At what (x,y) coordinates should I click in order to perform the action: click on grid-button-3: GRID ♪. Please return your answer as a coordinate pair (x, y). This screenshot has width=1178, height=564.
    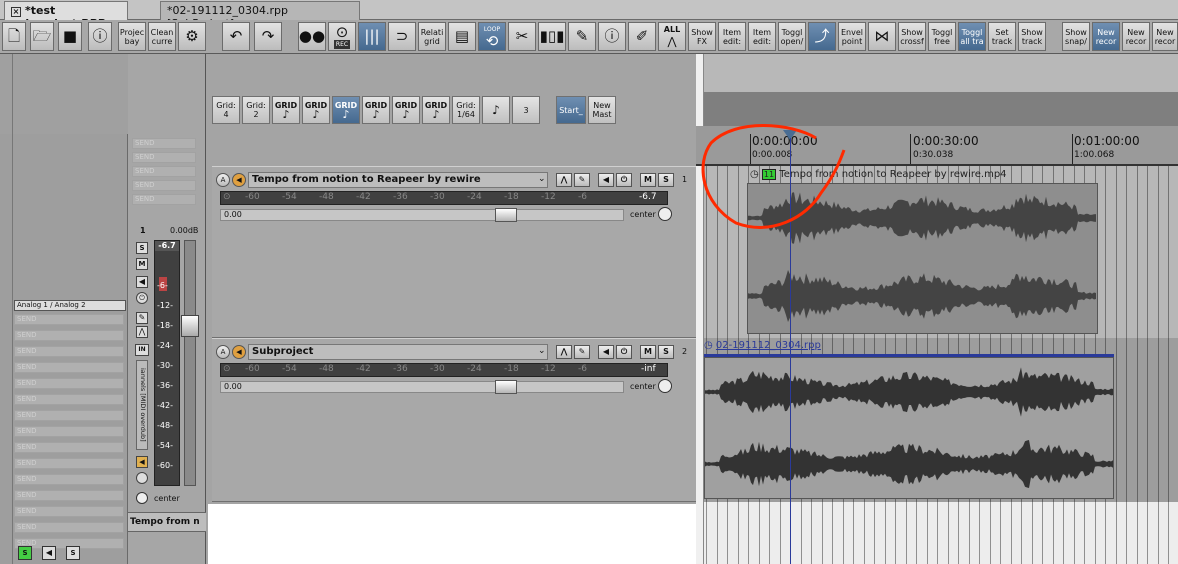
    Looking at the image, I should click on (316, 110).